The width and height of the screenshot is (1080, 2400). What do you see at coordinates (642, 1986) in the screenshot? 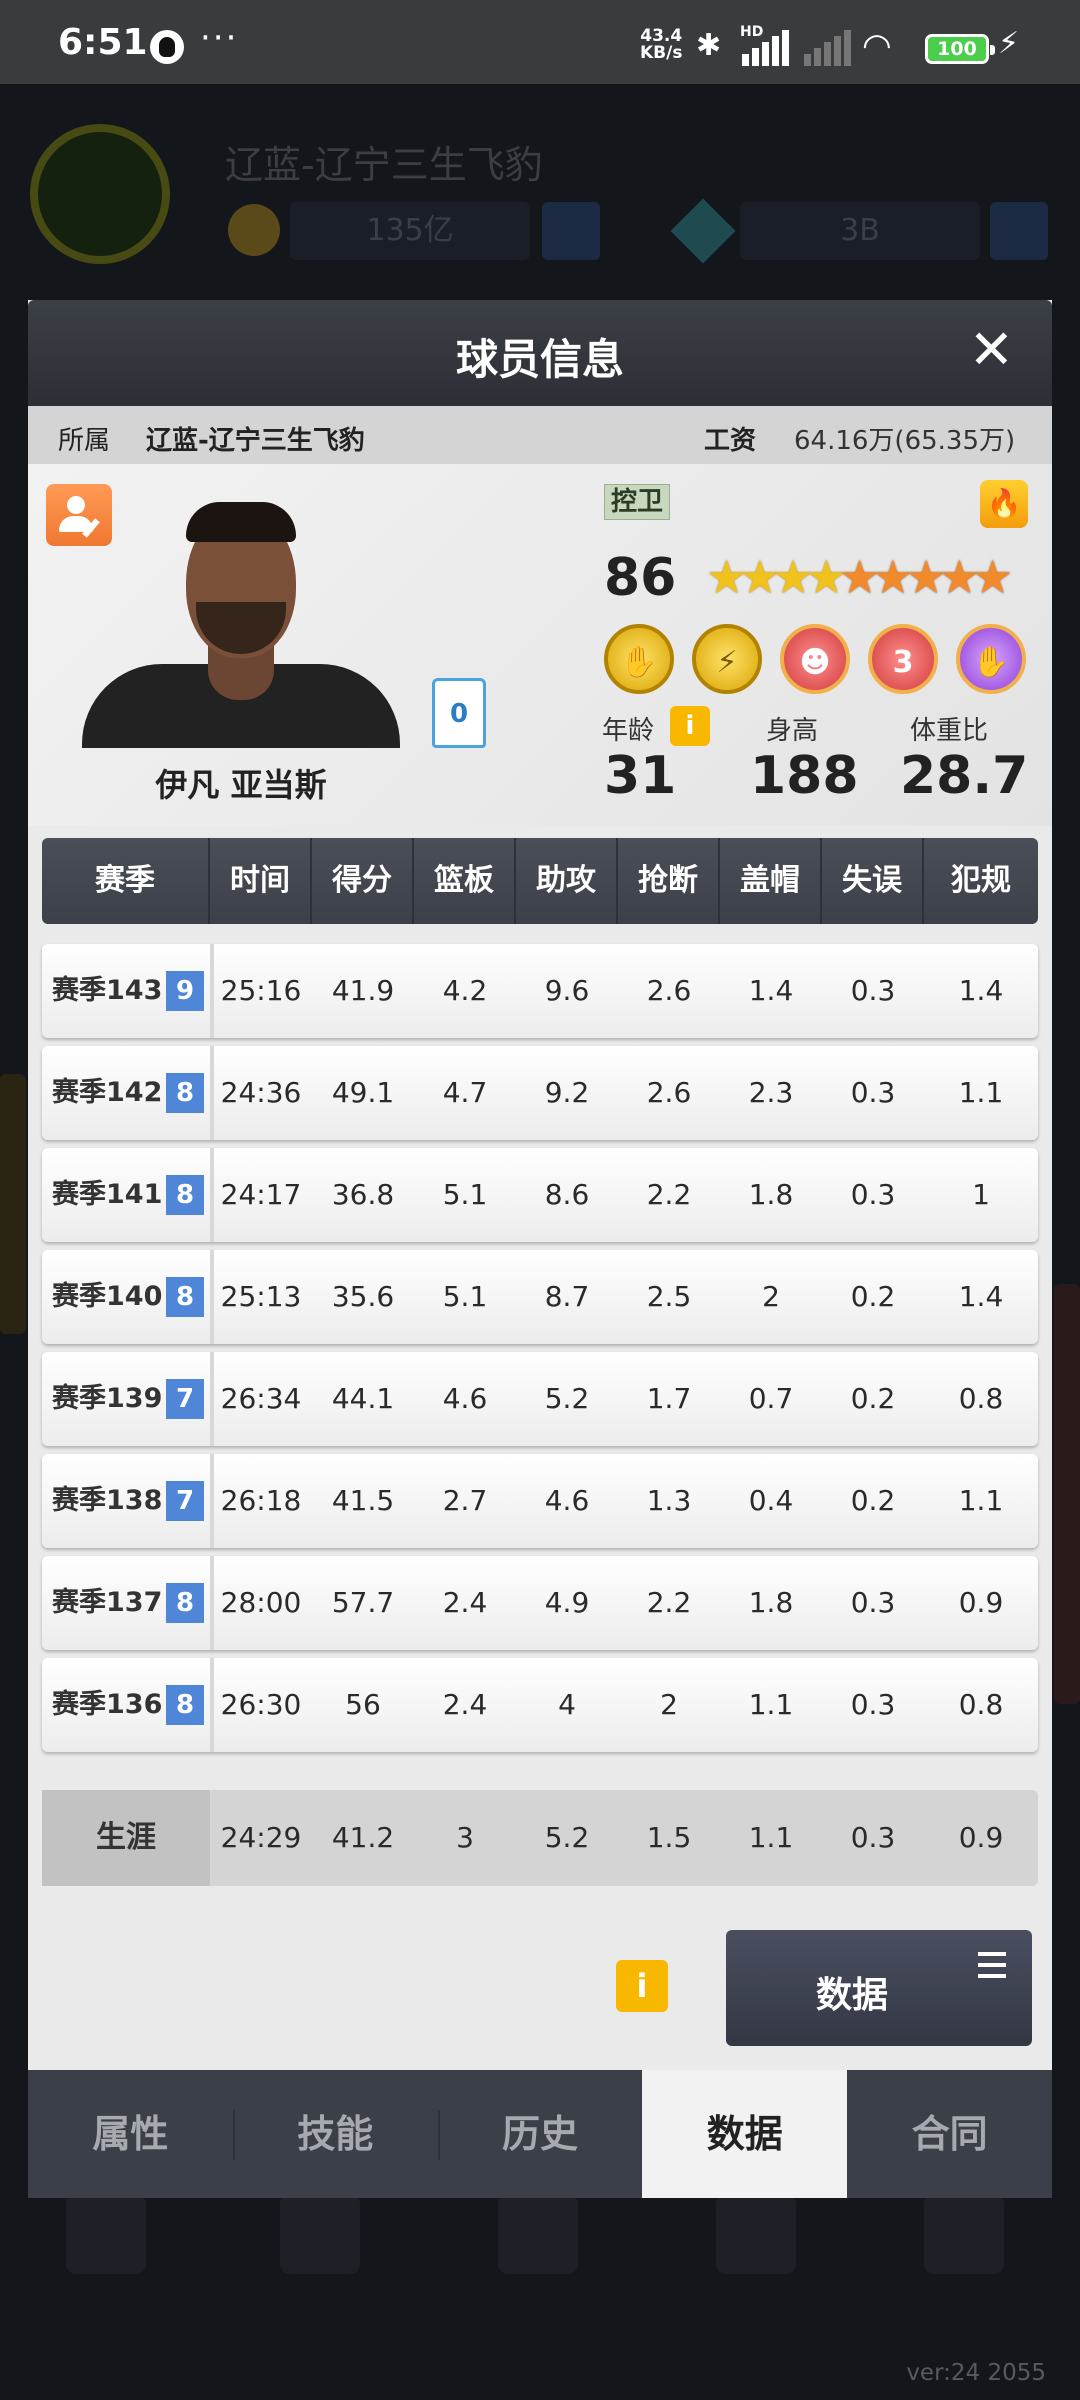
I see `info-icon: i` at bounding box center [642, 1986].